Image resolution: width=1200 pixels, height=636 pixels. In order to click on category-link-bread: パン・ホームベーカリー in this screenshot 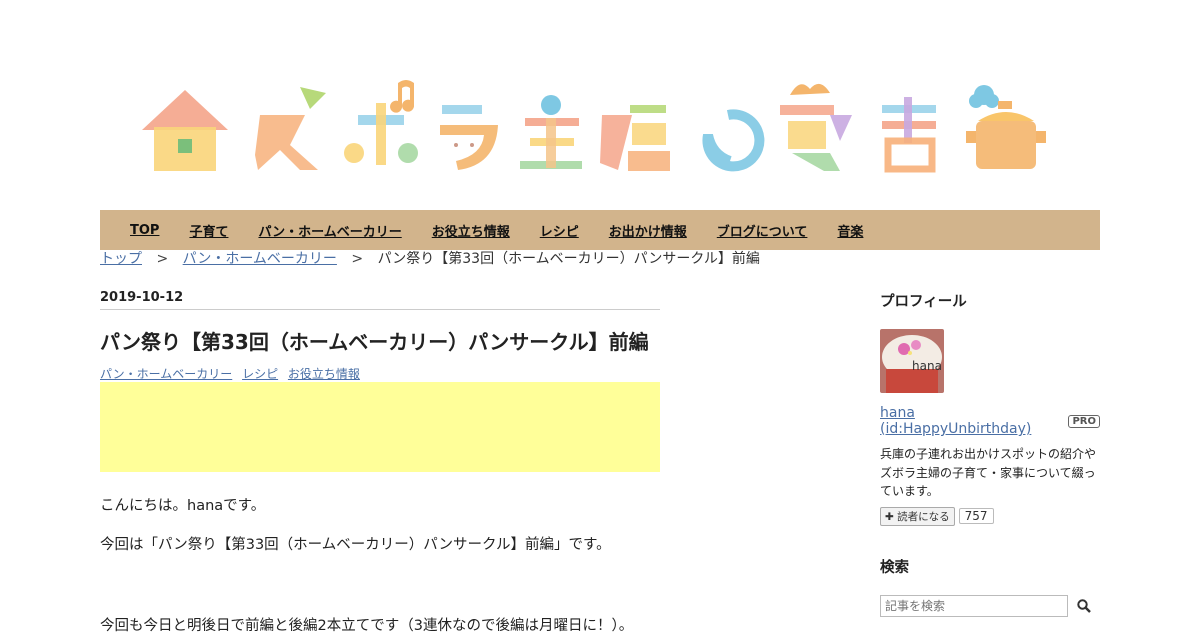, I will do `click(166, 374)`.